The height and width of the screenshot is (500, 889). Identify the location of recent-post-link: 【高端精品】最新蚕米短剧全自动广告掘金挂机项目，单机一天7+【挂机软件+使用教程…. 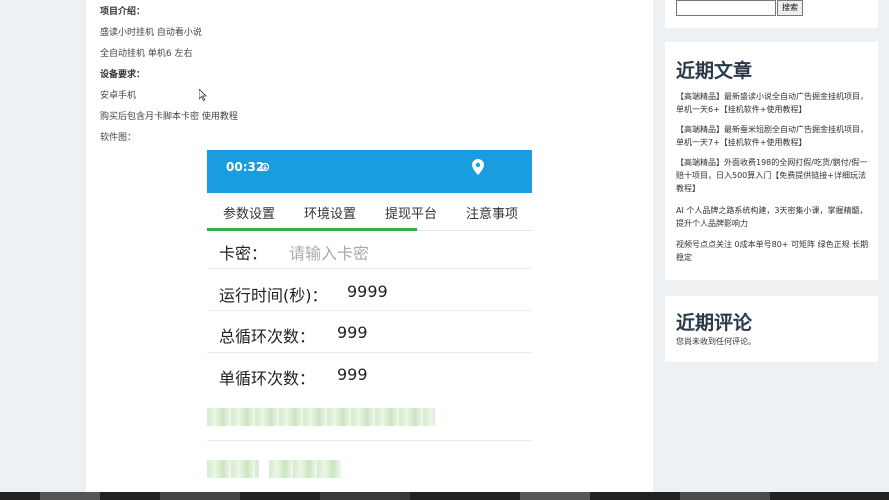
(773, 136).